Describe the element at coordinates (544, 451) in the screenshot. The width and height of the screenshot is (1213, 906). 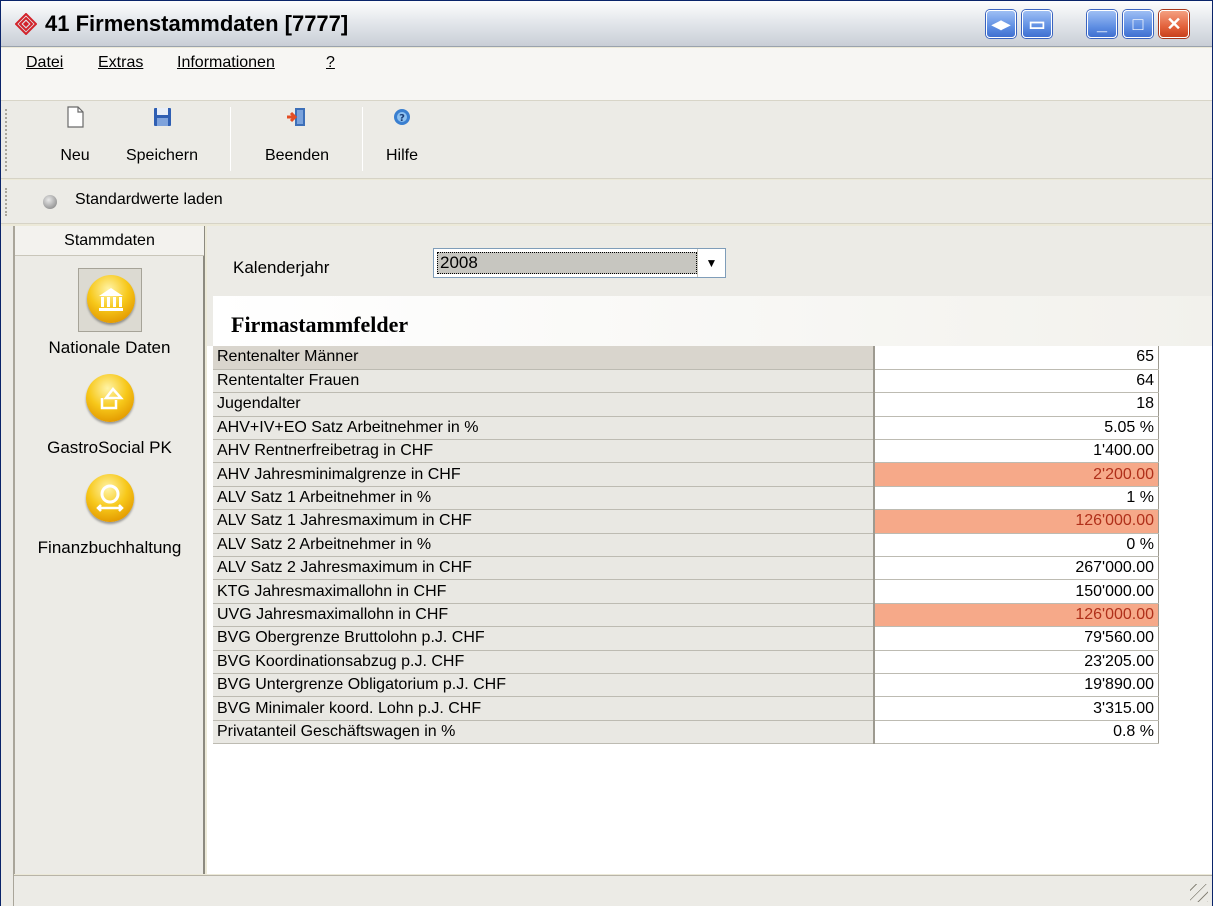
I see `field-label: AHV Rentnerfreibetrag in CHF` at that location.